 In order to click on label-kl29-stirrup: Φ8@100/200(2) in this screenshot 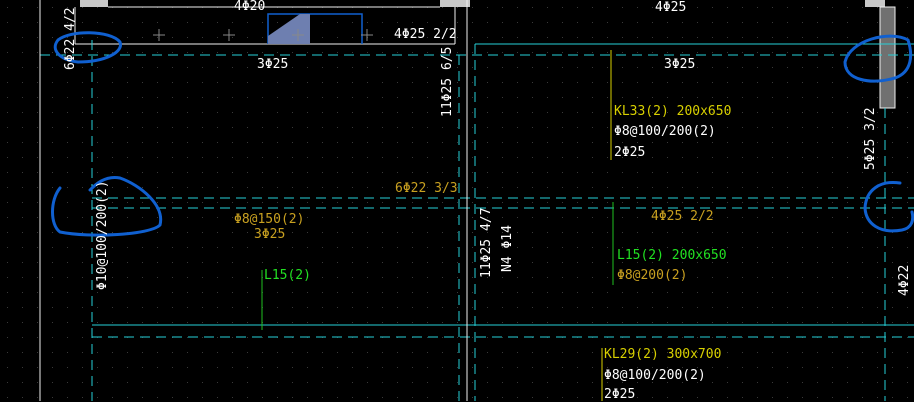, I will do `click(655, 375)`.